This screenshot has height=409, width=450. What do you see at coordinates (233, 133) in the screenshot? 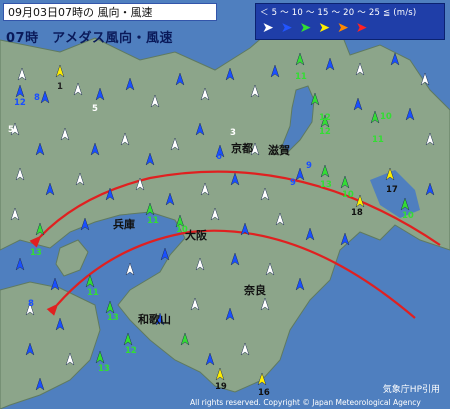
I see `wind-value: 3` at bounding box center [233, 133].